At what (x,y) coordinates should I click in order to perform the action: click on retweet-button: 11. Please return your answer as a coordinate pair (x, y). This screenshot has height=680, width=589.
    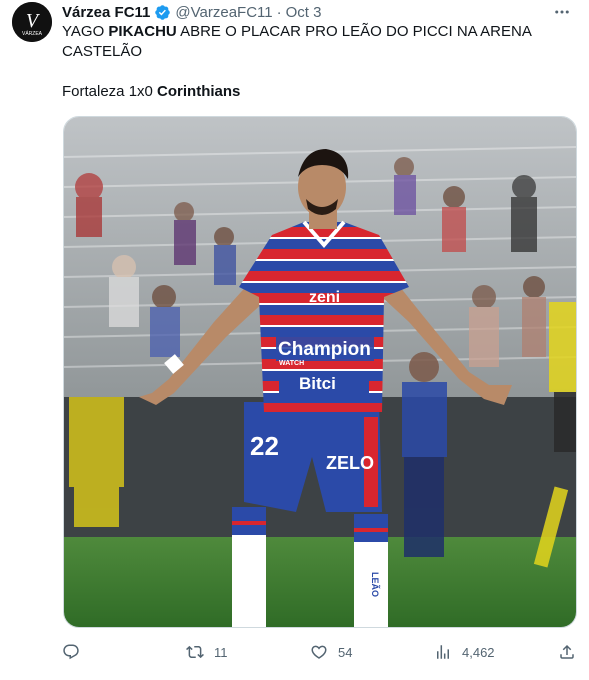
    Looking at the image, I should click on (207, 652).